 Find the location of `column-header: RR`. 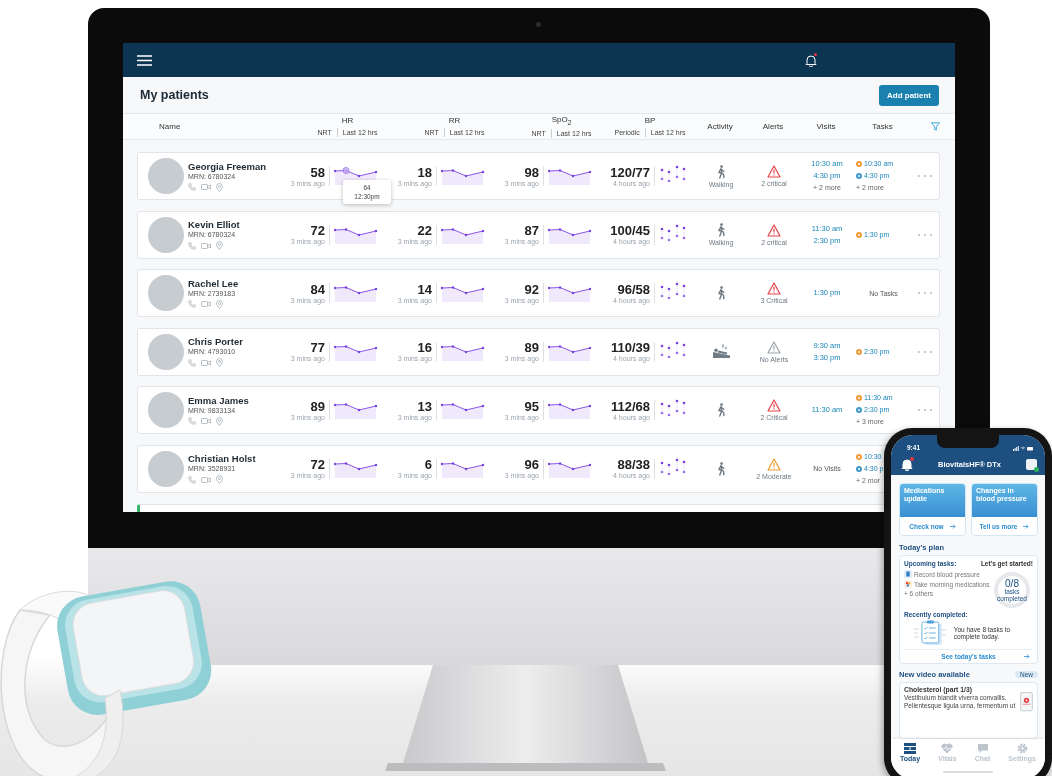

column-header: RR is located at coordinates (454, 120).